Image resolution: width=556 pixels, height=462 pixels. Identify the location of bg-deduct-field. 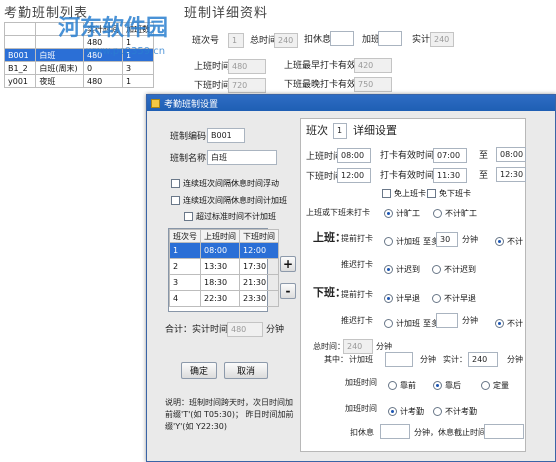
(342, 38).